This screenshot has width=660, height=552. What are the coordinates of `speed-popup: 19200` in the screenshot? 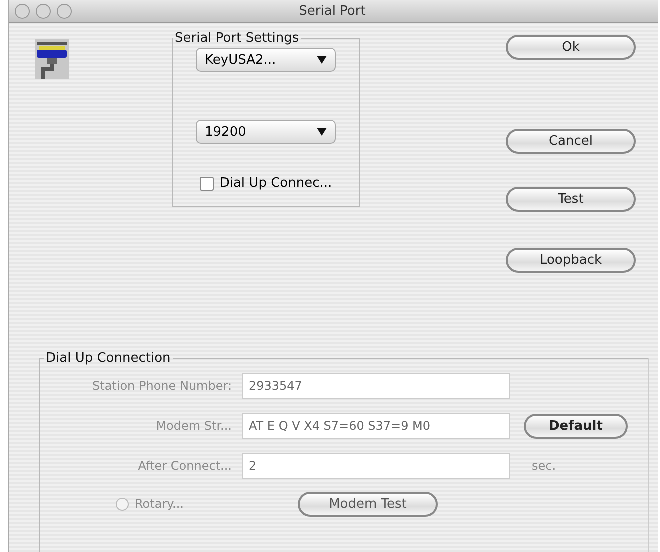 It's located at (266, 132).